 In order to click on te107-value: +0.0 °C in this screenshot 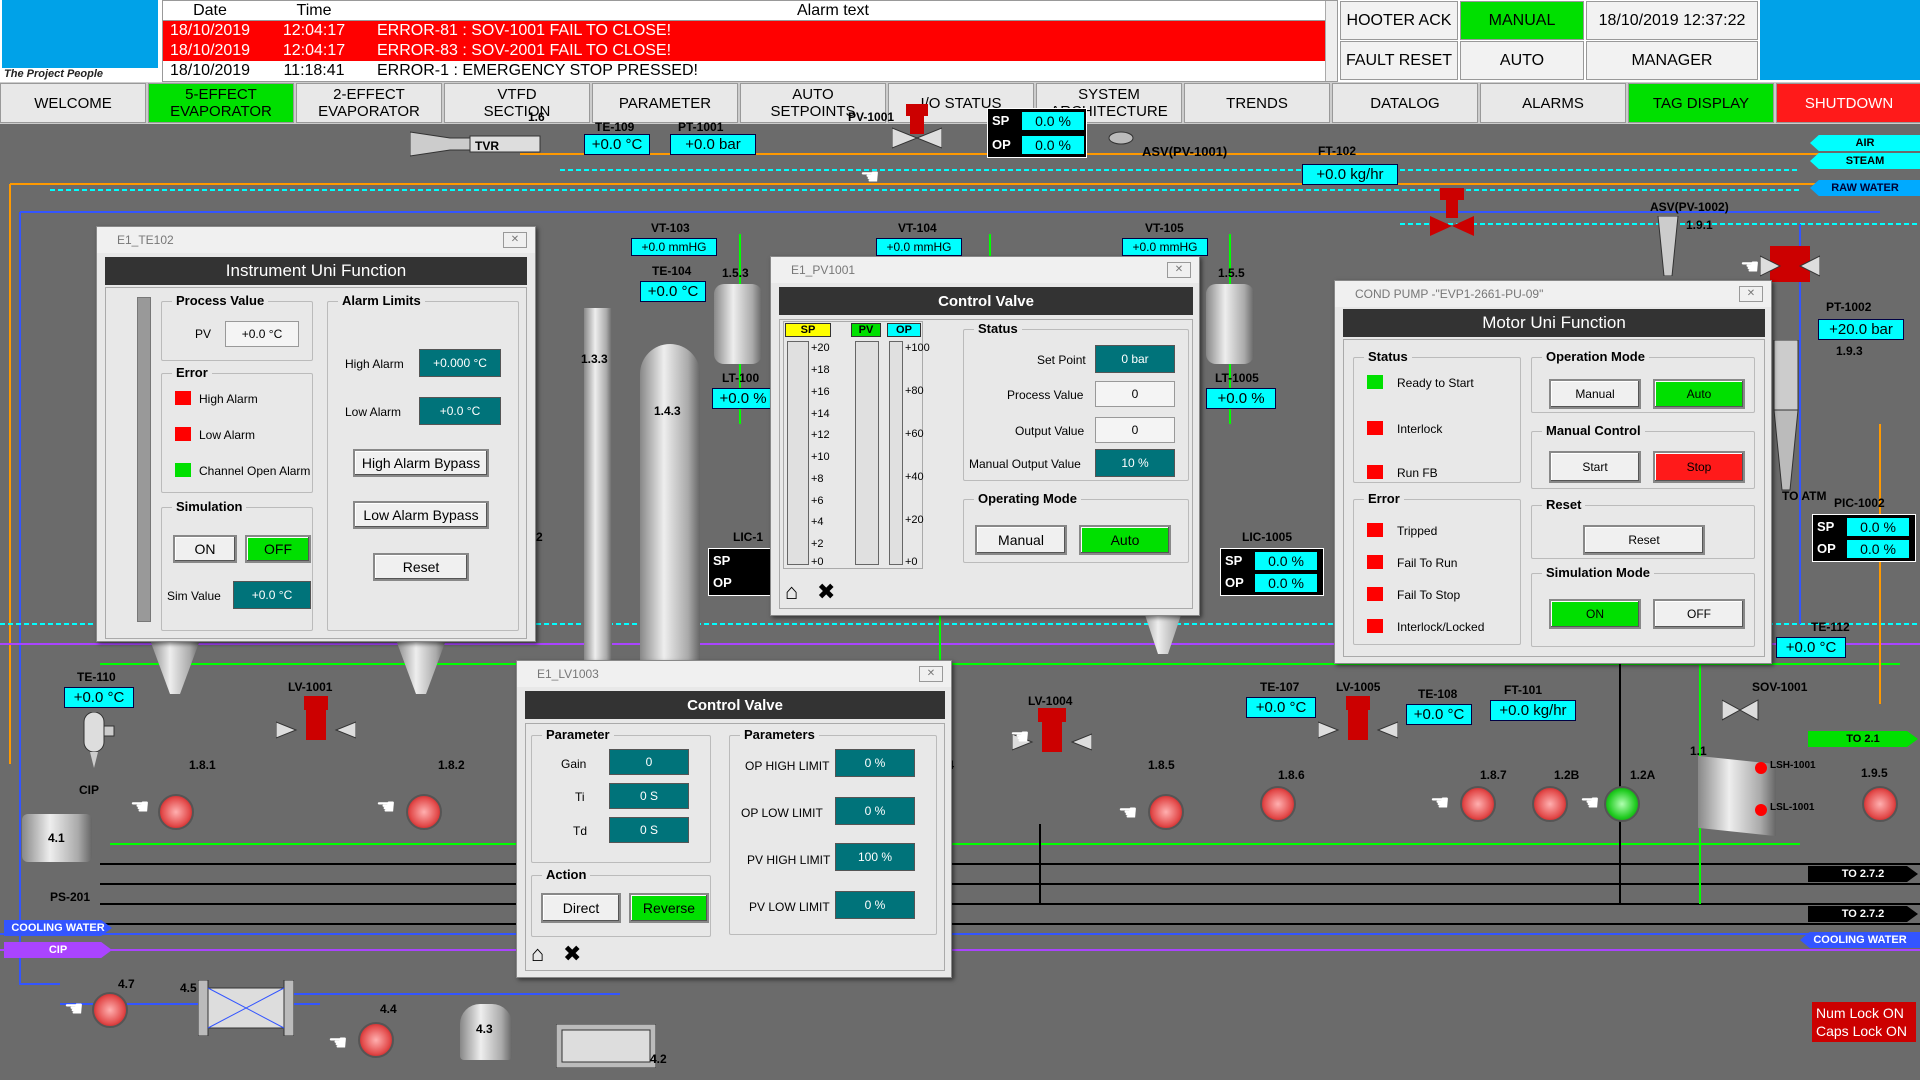, I will do `click(1281, 707)`.